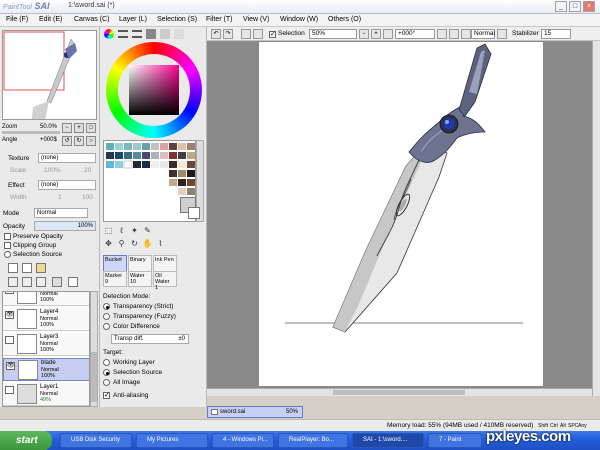  What do you see at coordinates (57, 282) in the screenshot?
I see `delete-layer-icon` at bounding box center [57, 282].